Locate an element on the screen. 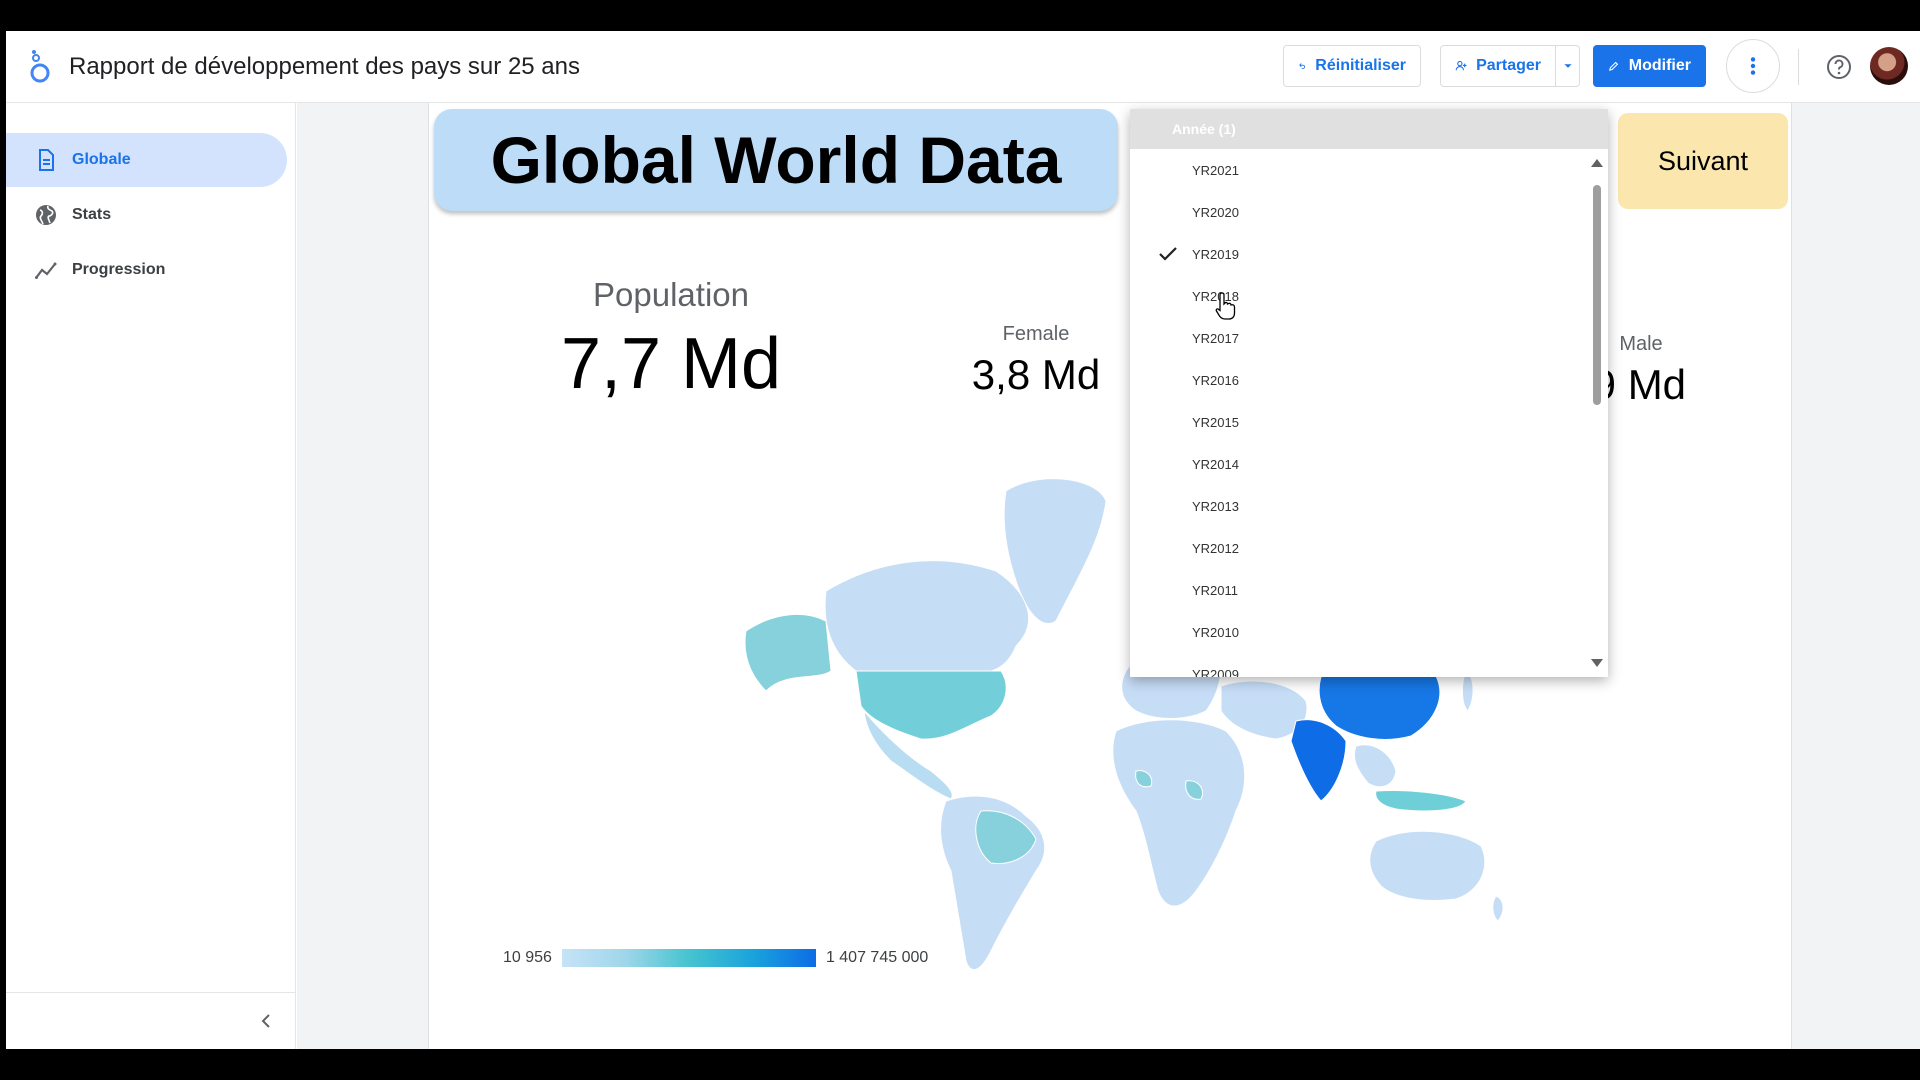  year-option: YR2016 is located at coordinates (1358, 380).